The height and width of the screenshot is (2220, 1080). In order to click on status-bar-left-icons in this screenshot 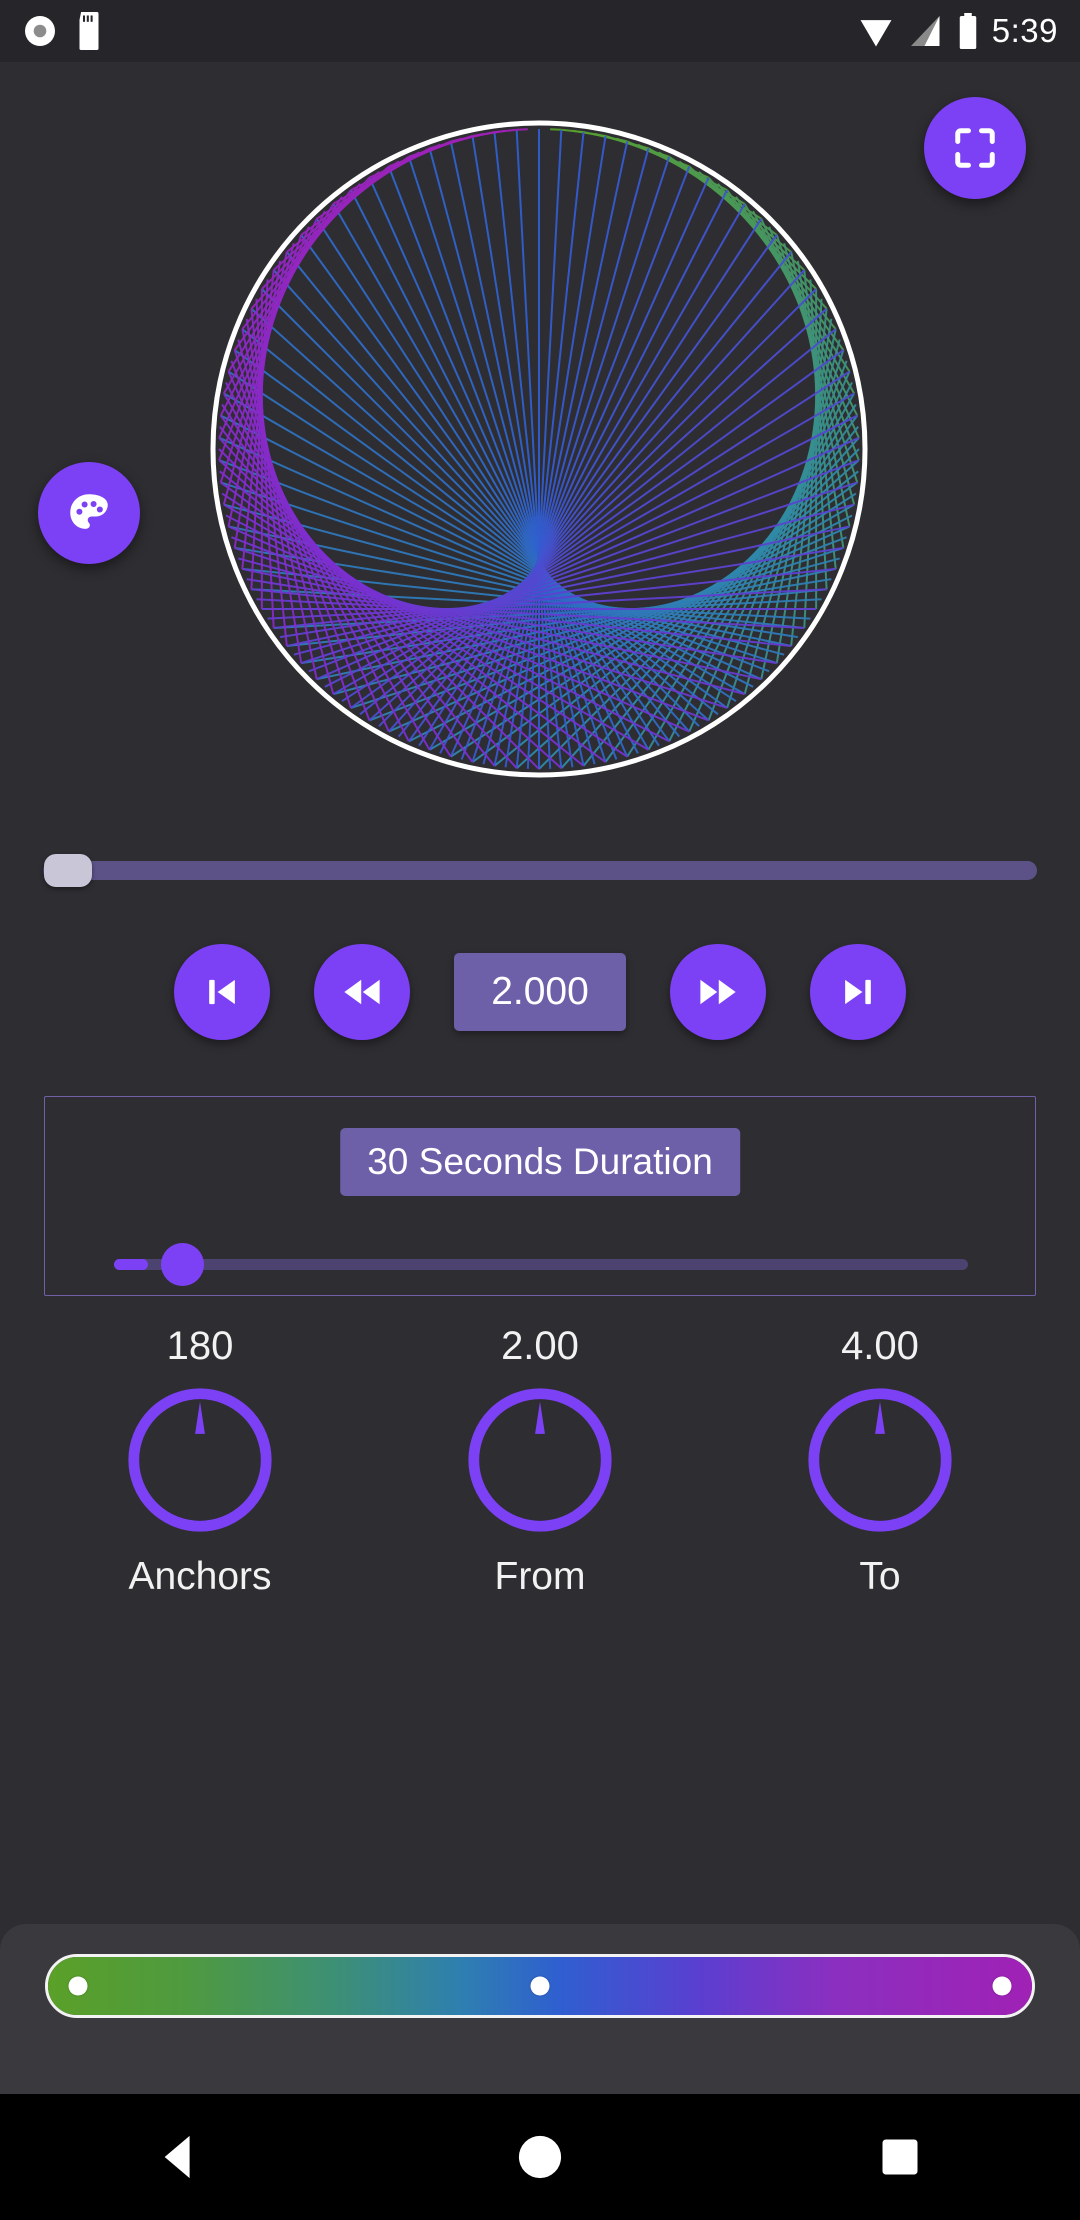, I will do `click(63, 31)`.